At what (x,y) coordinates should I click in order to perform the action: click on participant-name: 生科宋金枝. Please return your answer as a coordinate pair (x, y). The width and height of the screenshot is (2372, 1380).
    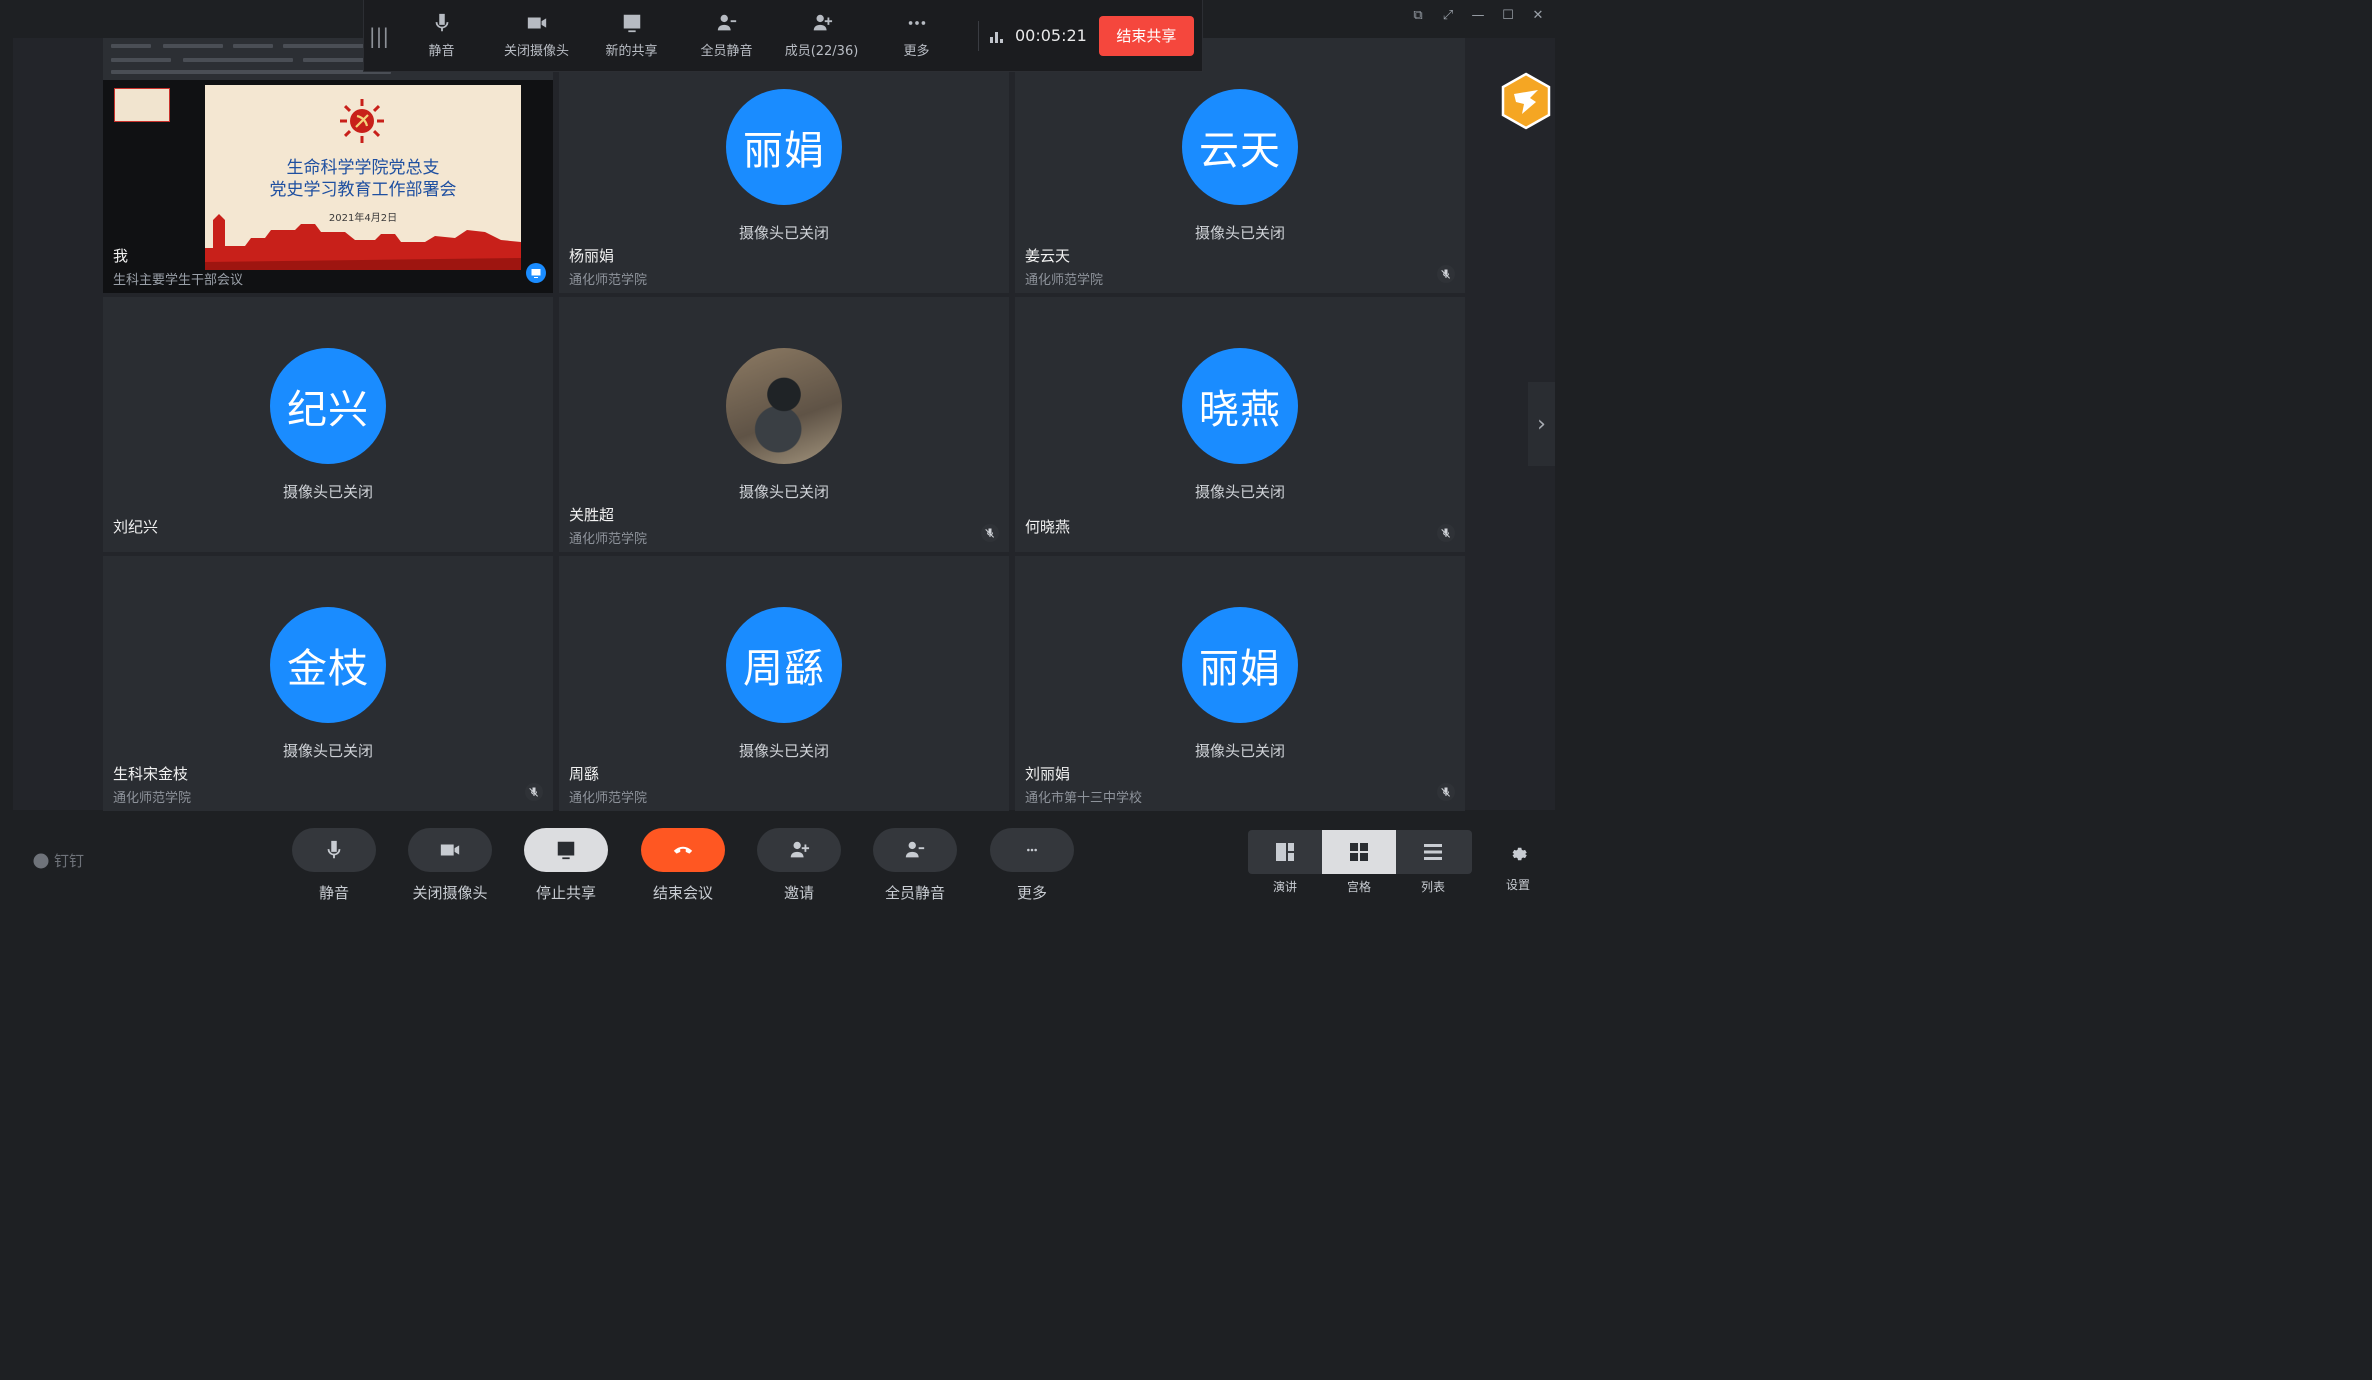
    Looking at the image, I should click on (151, 774).